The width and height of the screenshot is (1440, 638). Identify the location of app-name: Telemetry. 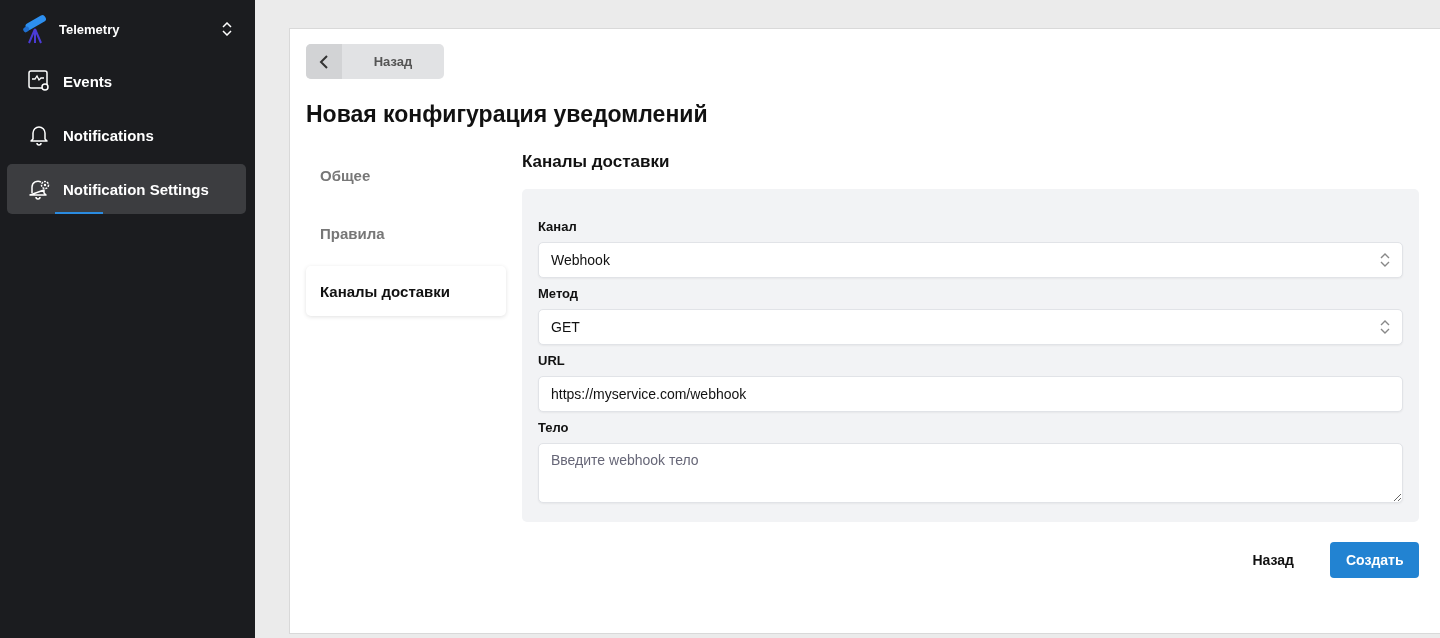
(90, 29).